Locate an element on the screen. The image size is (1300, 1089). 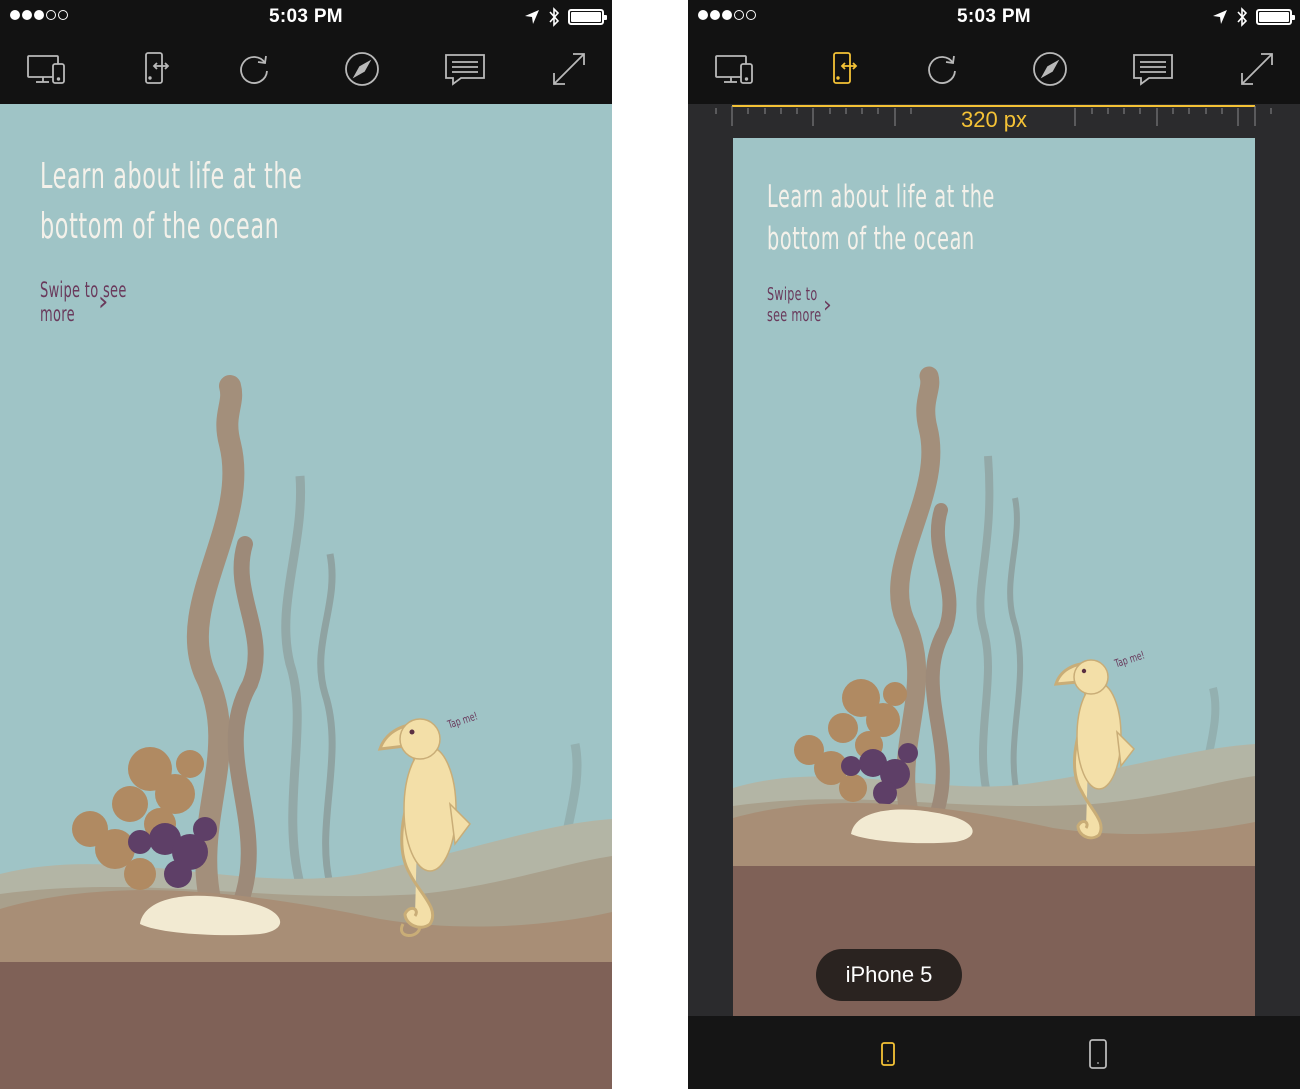
device-name-label: iPhone 5 is located at coordinates (889, 975).